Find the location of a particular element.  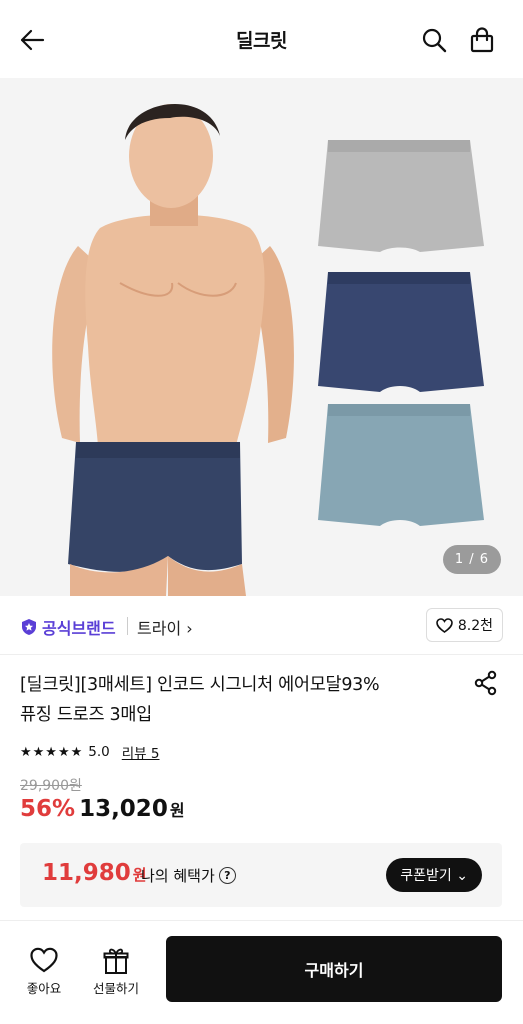

brand-row: 공식브랜드 트라이 › 8.2천 is located at coordinates (261, 626).